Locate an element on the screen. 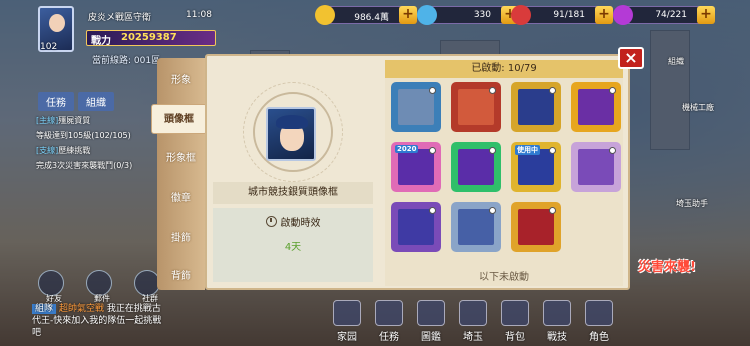  nav-codex: 圖鑑 is located at coordinates (431, 321).